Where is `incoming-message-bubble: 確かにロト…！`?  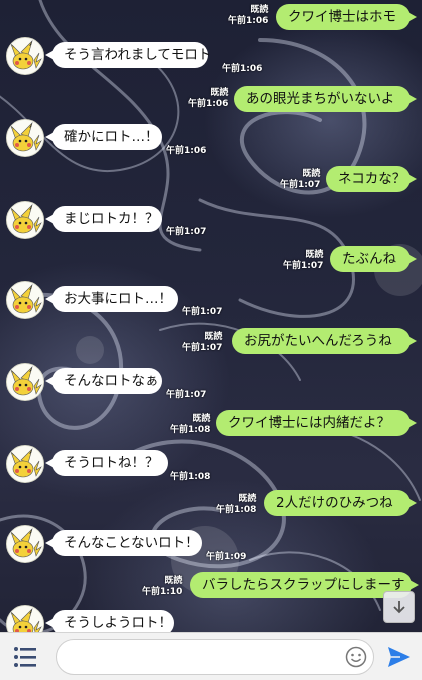 incoming-message-bubble: 確かにロト…！ is located at coordinates (103, 137).